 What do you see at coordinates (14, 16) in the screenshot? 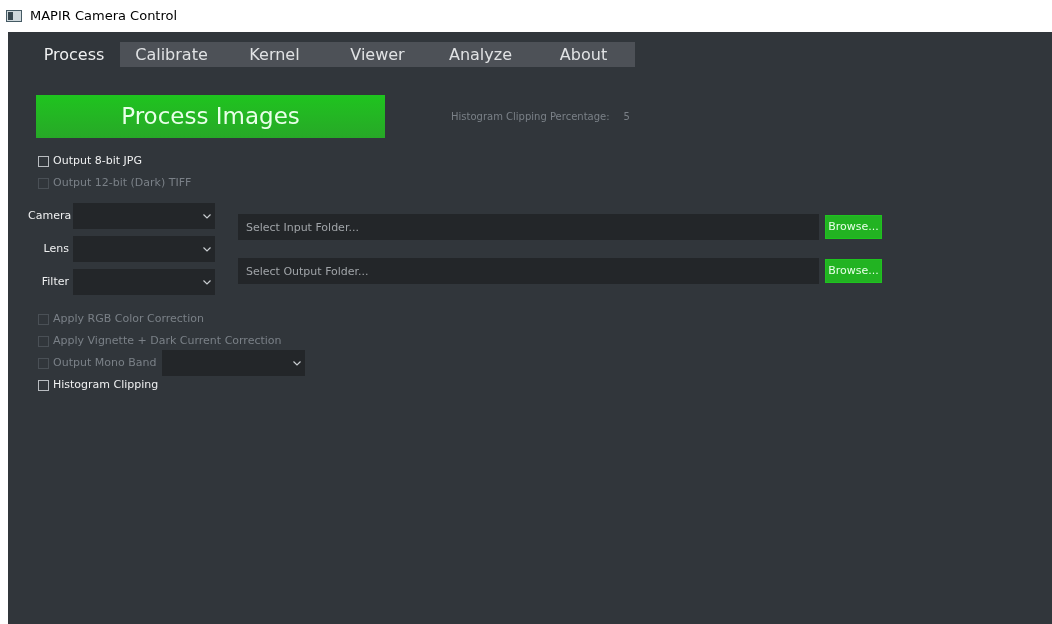
I see `app-icon` at bounding box center [14, 16].